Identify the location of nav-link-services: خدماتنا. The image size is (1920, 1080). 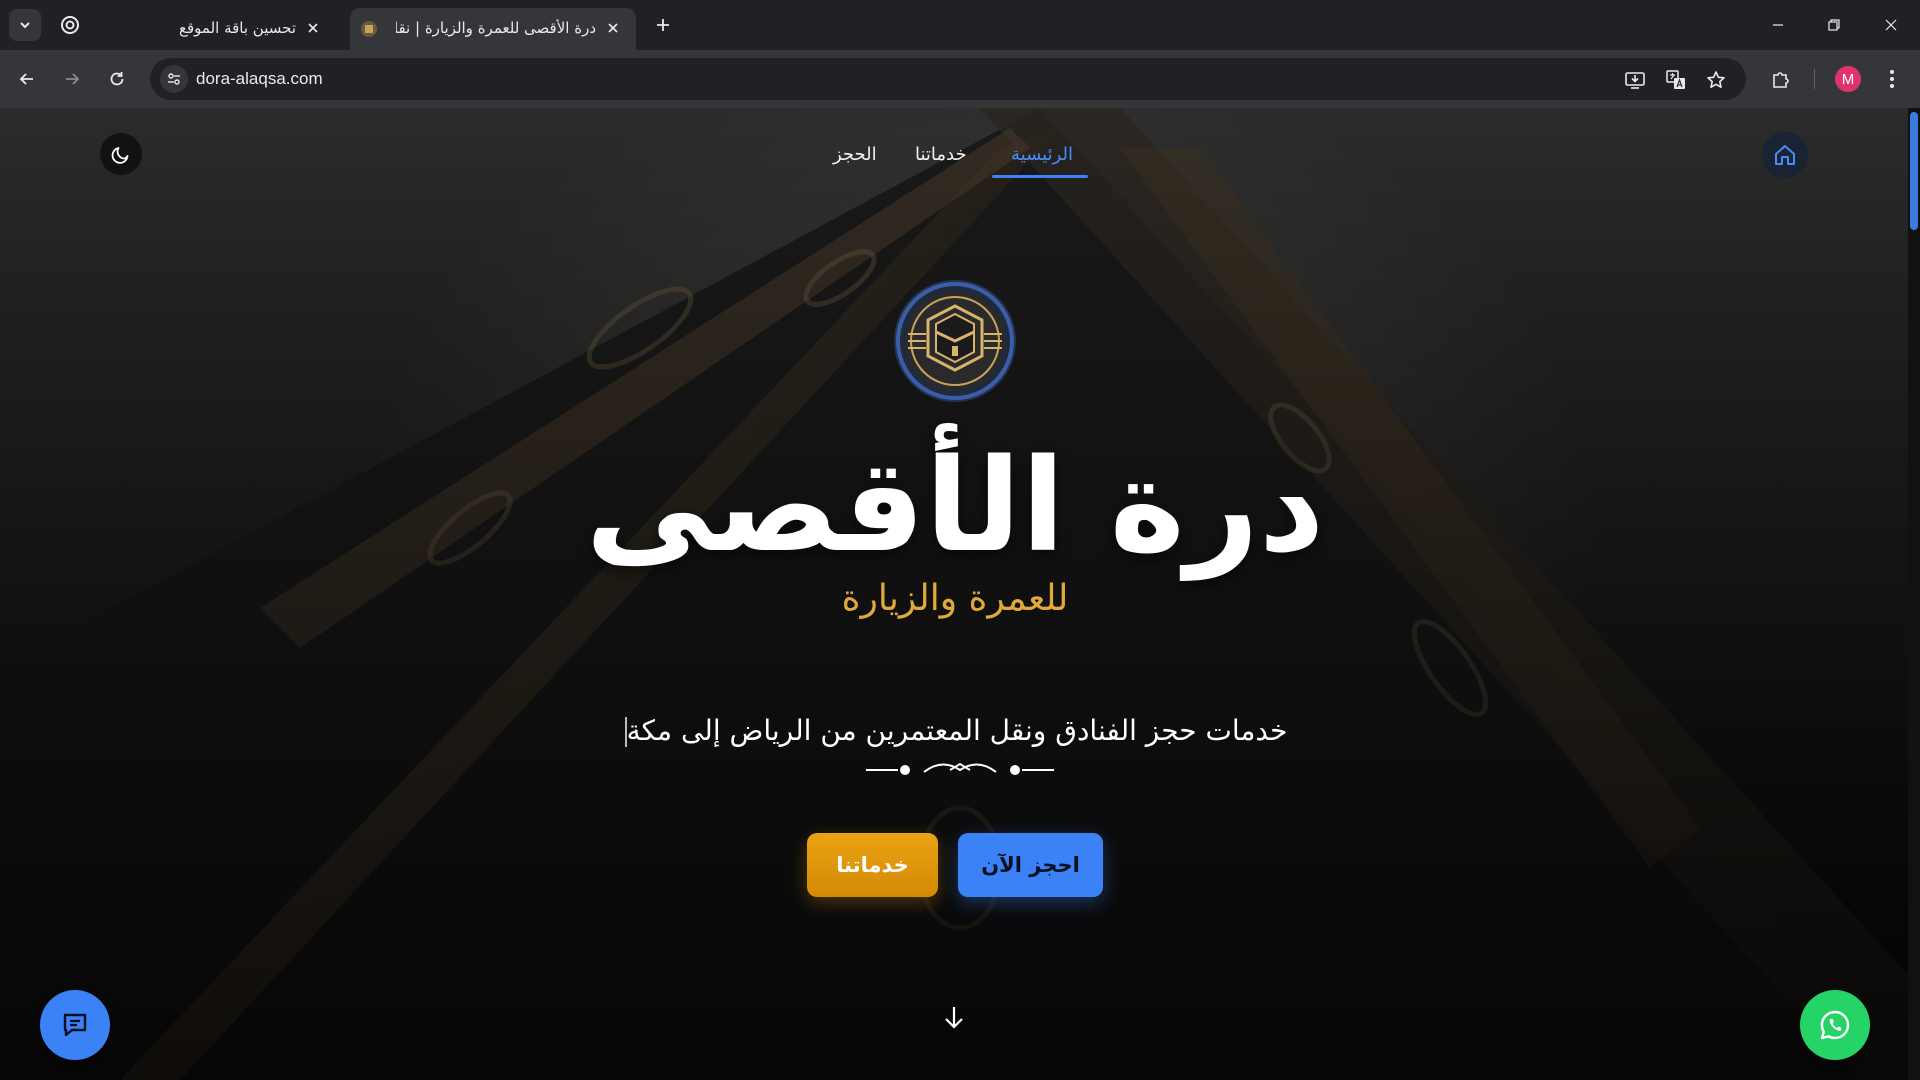
(941, 154).